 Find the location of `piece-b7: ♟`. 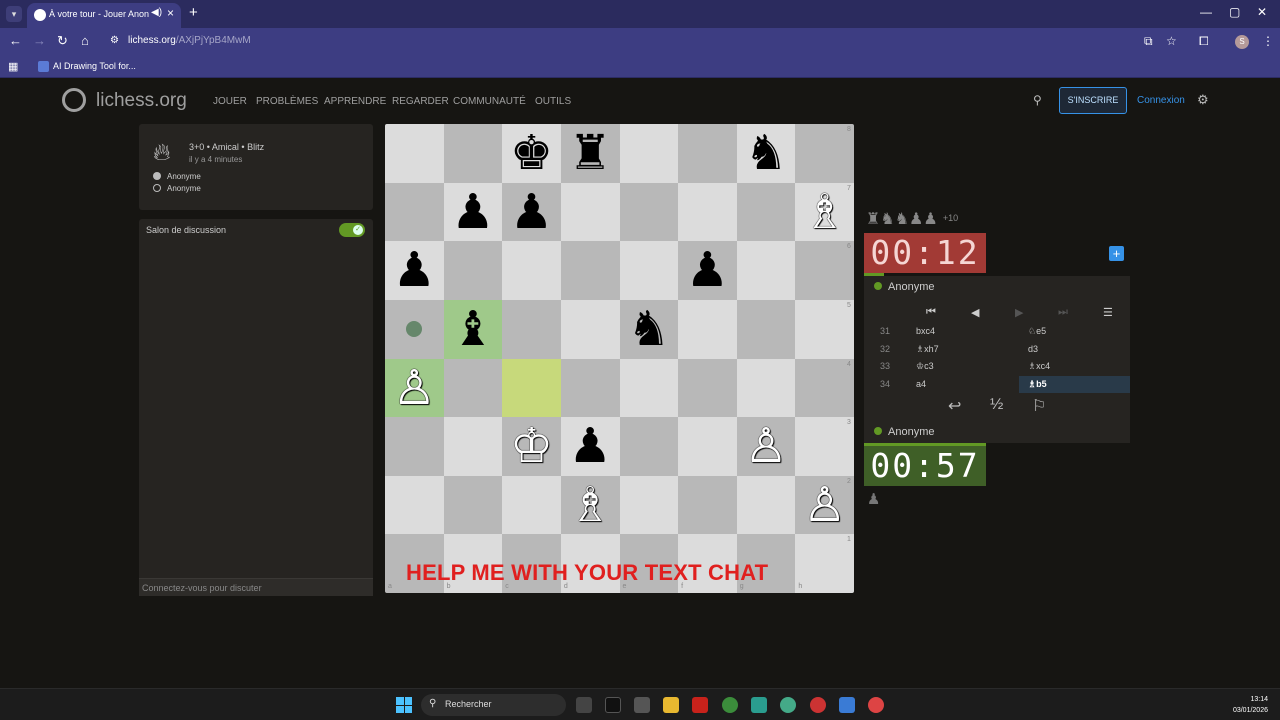

piece-b7: ♟ is located at coordinates (473, 212).